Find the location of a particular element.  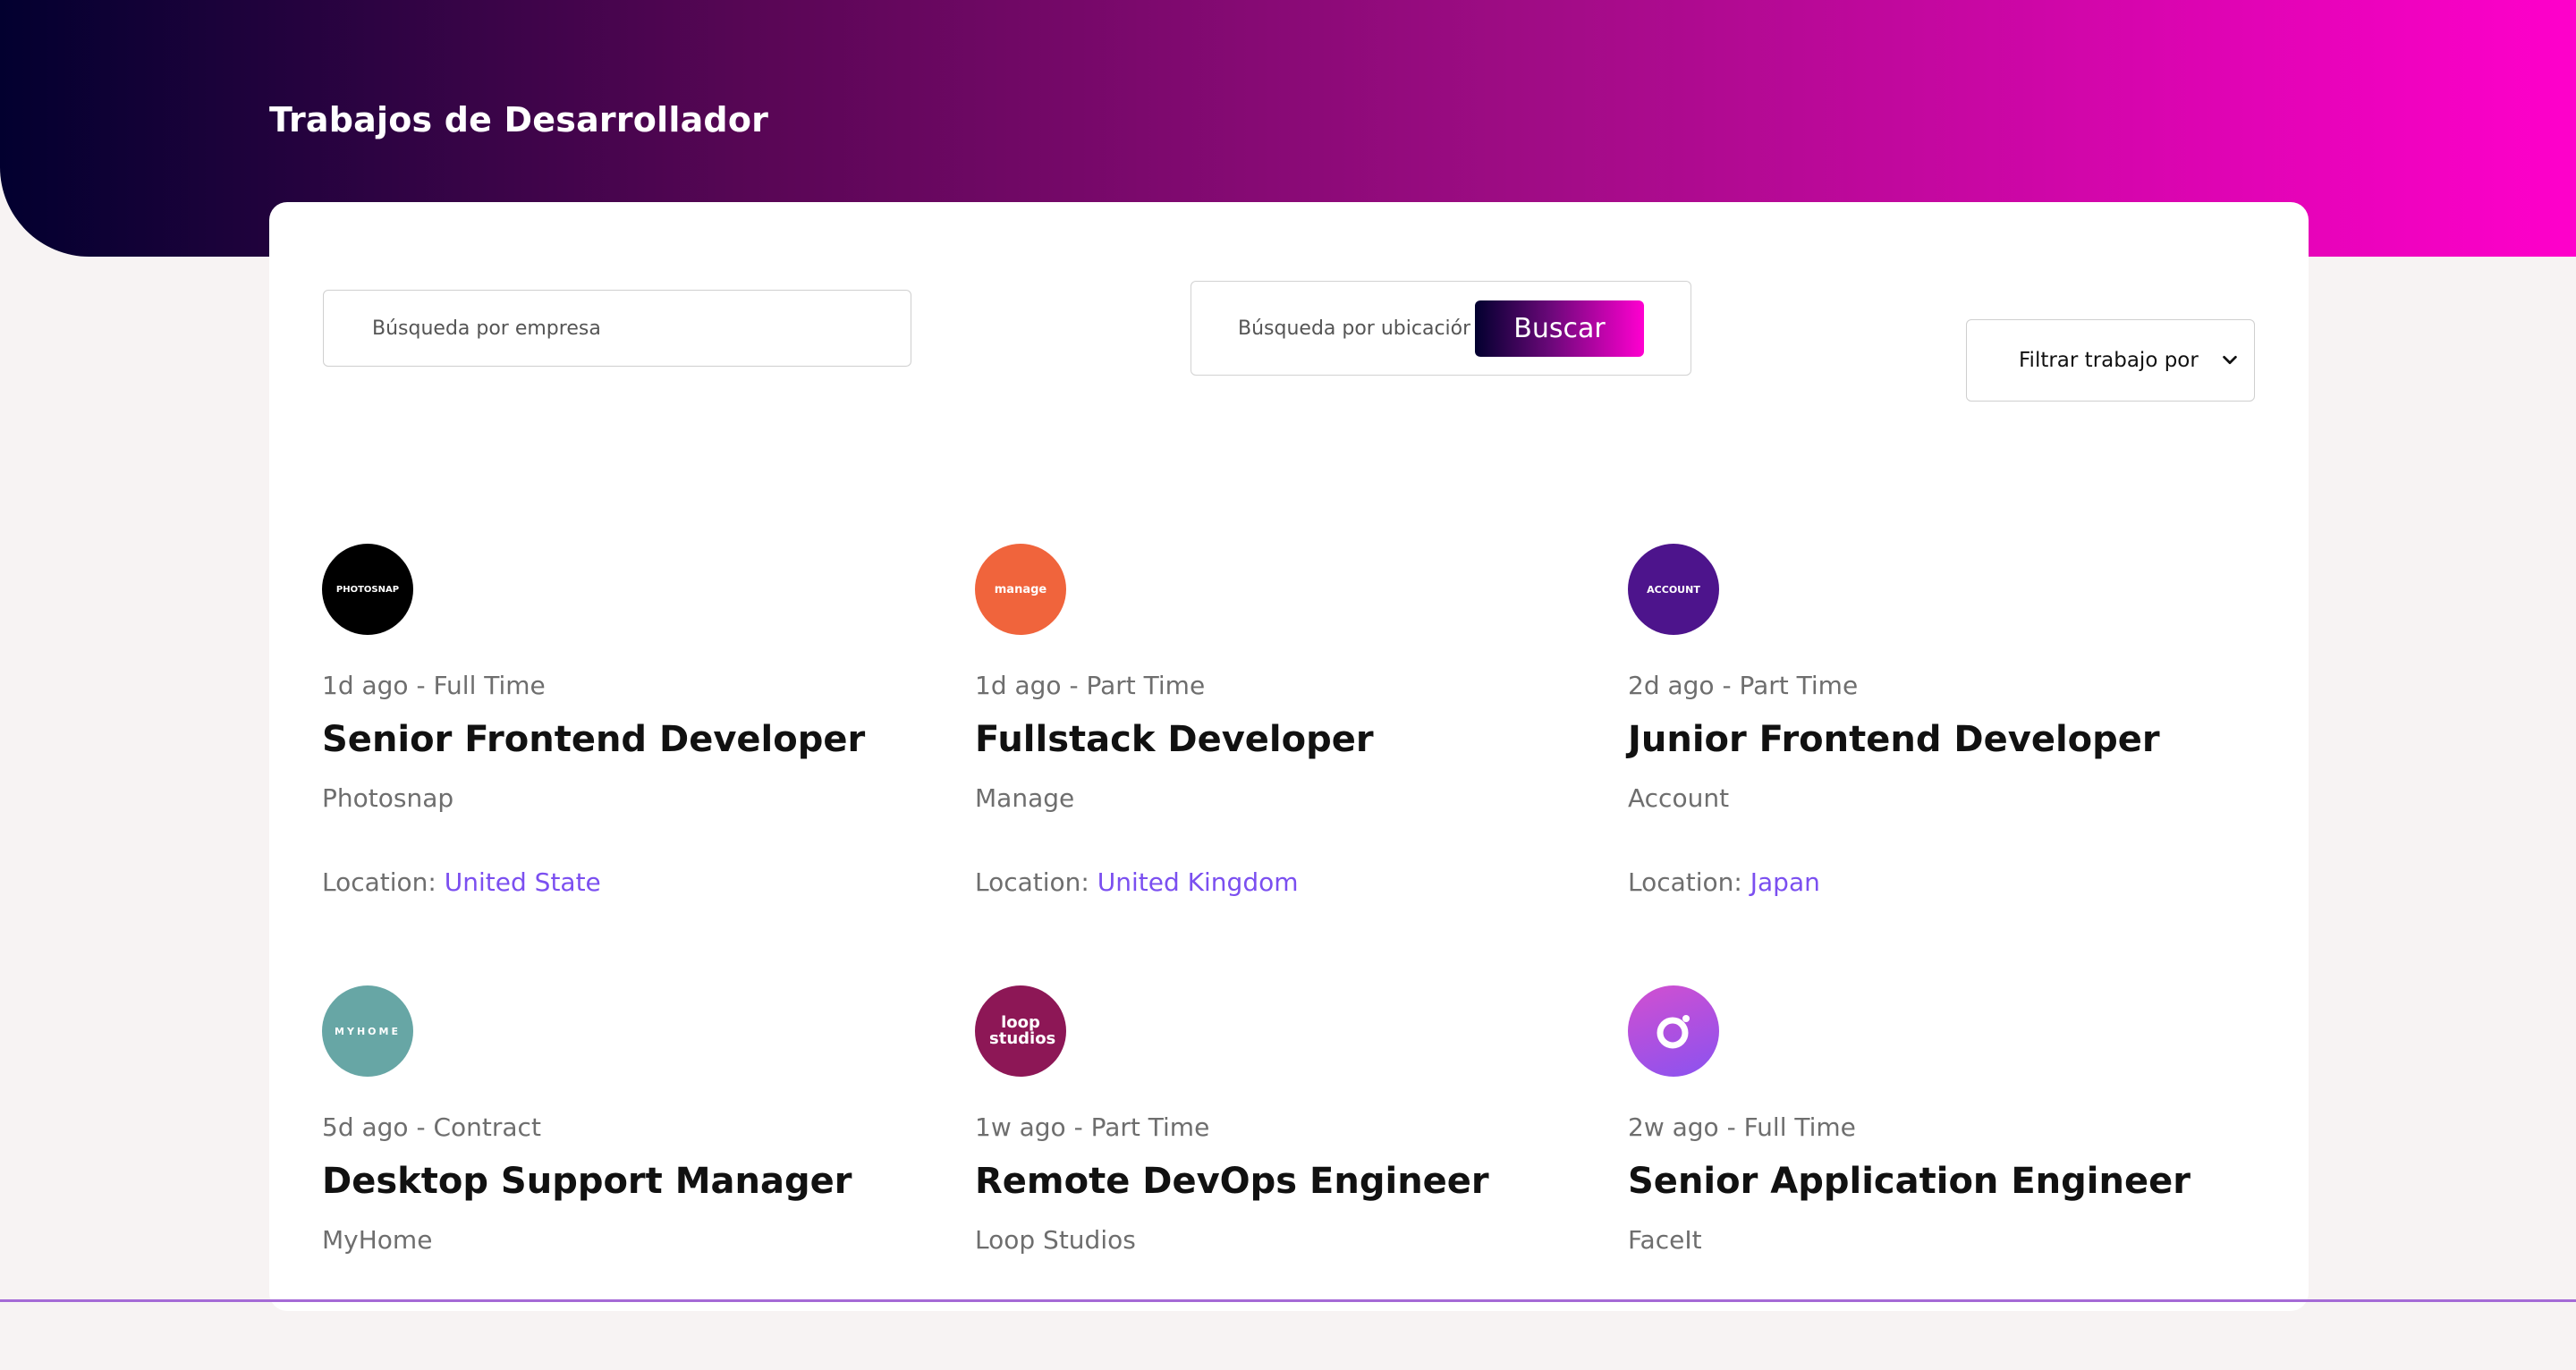

job-meta: 2w ago - Full Time is located at coordinates (1742, 1127).